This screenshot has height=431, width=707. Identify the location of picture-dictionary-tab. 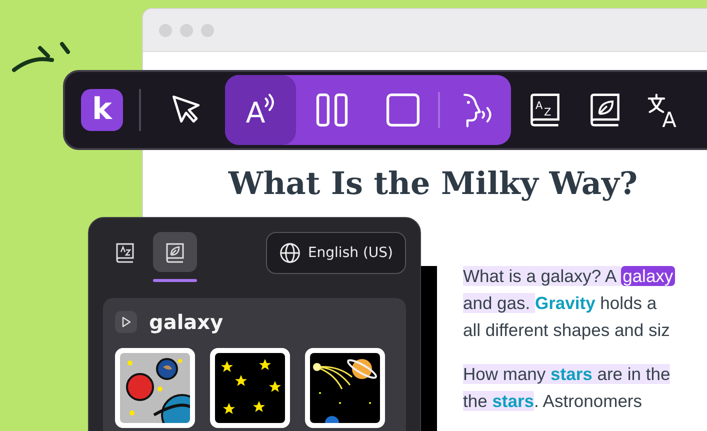
(175, 257).